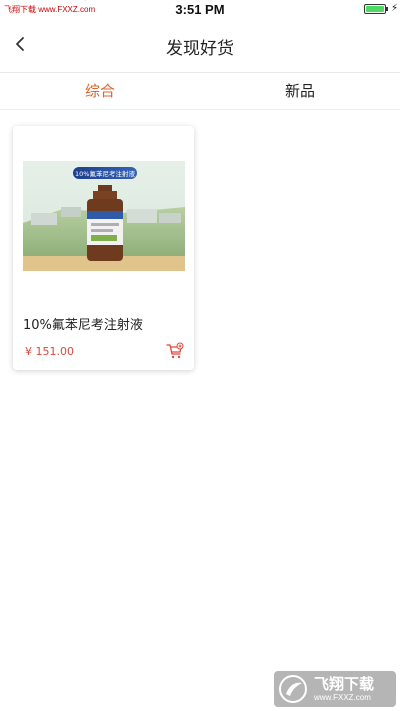 Image resolution: width=400 pixels, height=711 pixels. I want to click on watermark: 飞翔下载 www.FXXZ.com, so click(335, 689).